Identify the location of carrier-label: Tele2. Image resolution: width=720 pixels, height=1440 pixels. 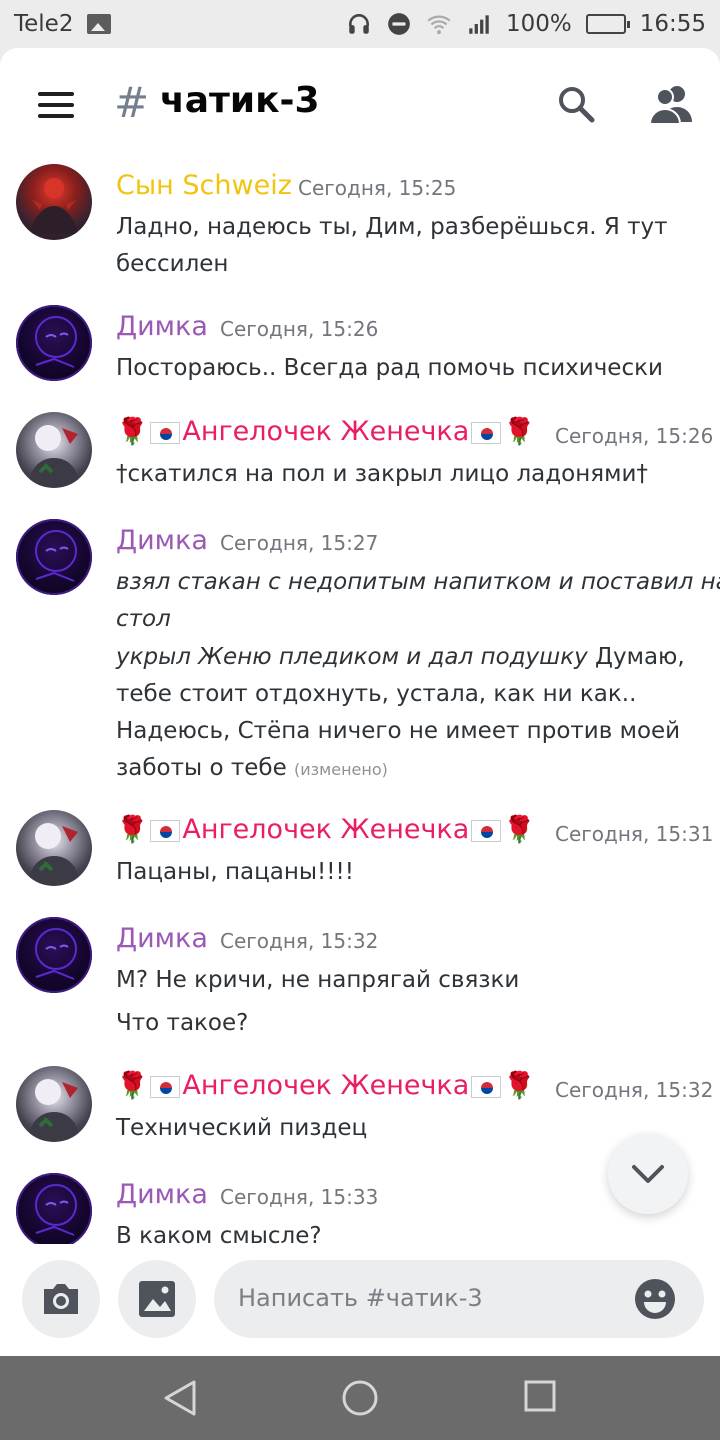
(44, 24).